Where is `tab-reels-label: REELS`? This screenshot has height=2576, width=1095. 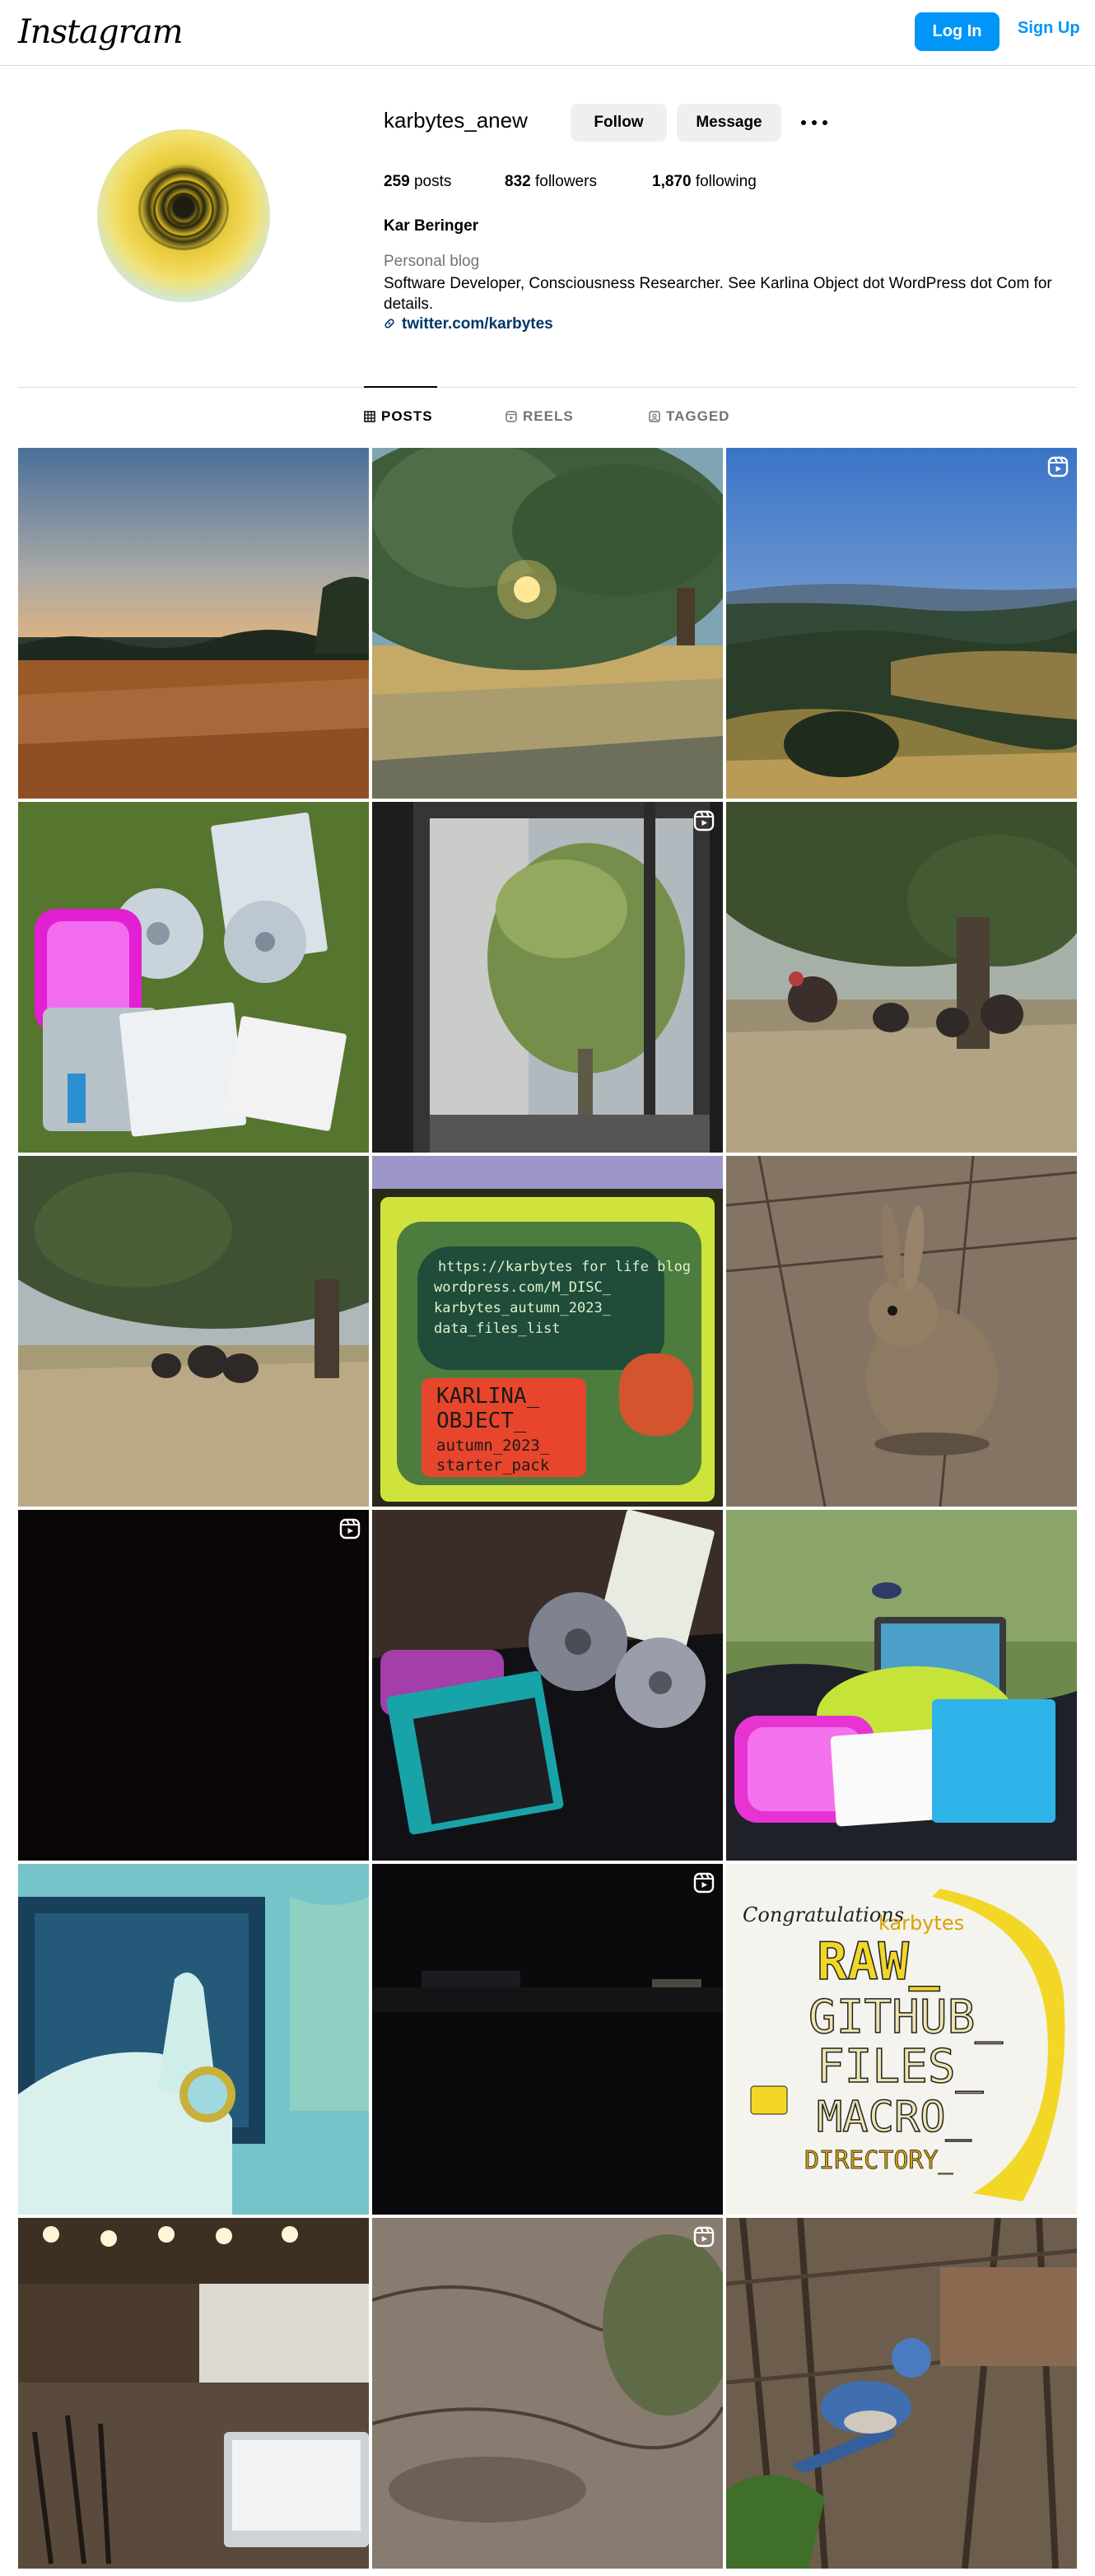
tab-reels-label: REELS is located at coordinates (549, 416).